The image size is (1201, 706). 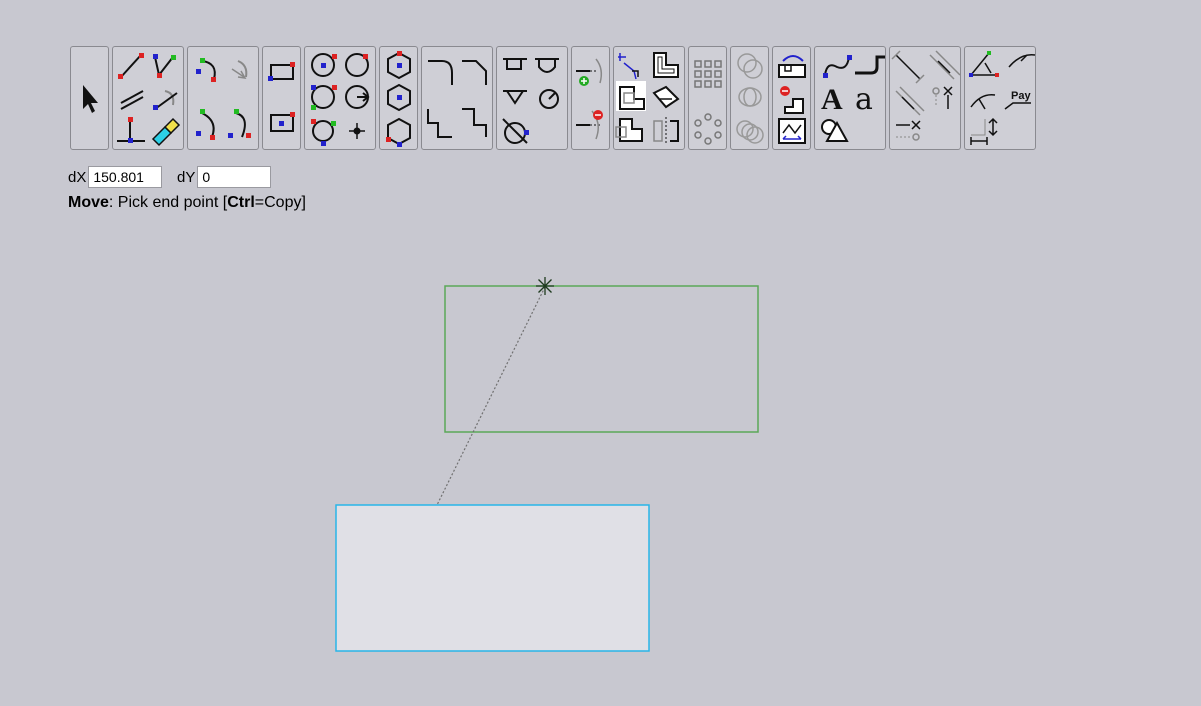 What do you see at coordinates (589, 125) in the screenshot?
I see `trim-remove-icon` at bounding box center [589, 125].